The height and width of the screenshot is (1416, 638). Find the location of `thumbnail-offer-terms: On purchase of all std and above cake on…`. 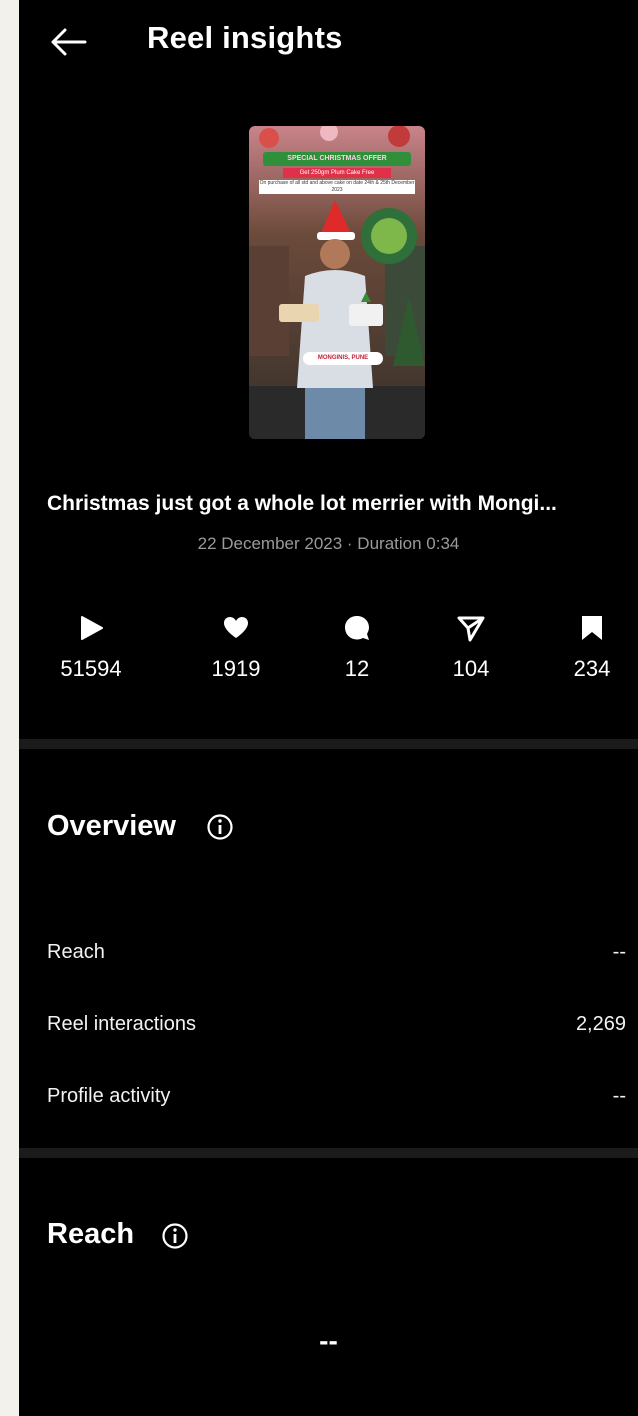

thumbnail-offer-terms: On purchase of all std and above cake on… is located at coordinates (337, 187).